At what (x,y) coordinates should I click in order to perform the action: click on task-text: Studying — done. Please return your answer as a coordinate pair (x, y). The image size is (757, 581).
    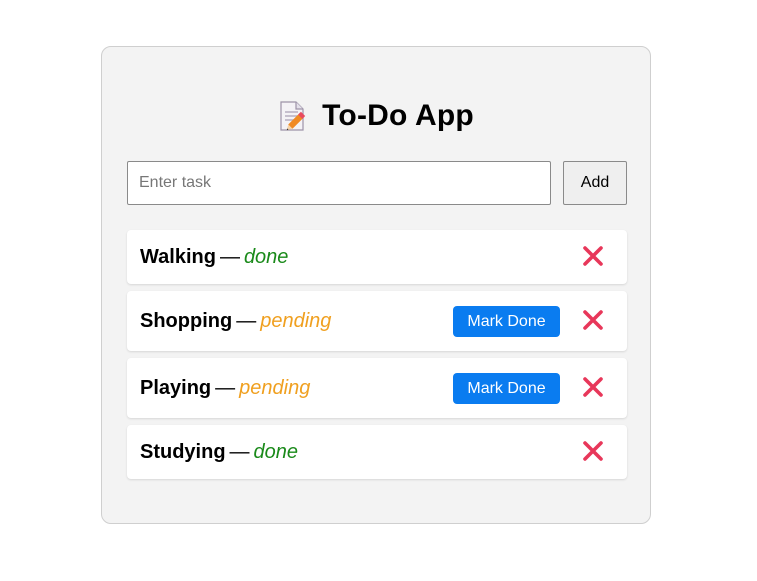
    Looking at the image, I should click on (219, 452).